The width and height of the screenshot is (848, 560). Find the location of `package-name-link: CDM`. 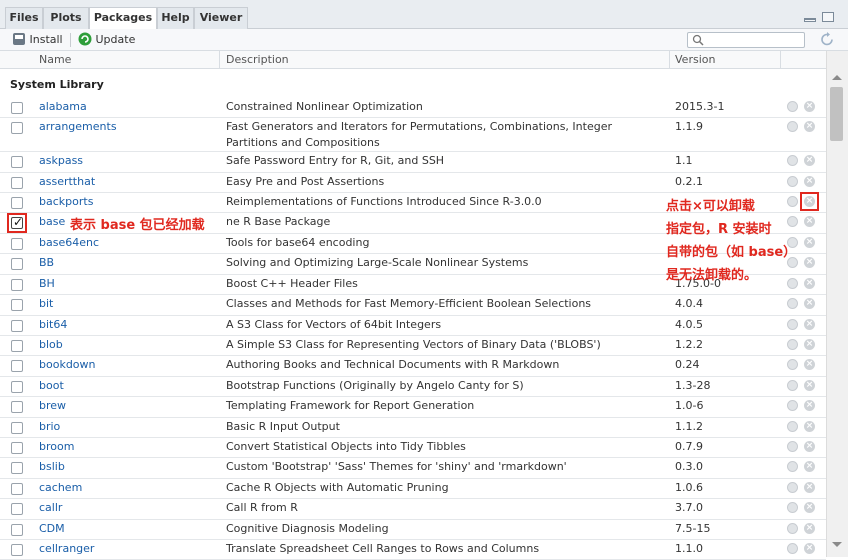

package-name-link: CDM is located at coordinates (52, 528).